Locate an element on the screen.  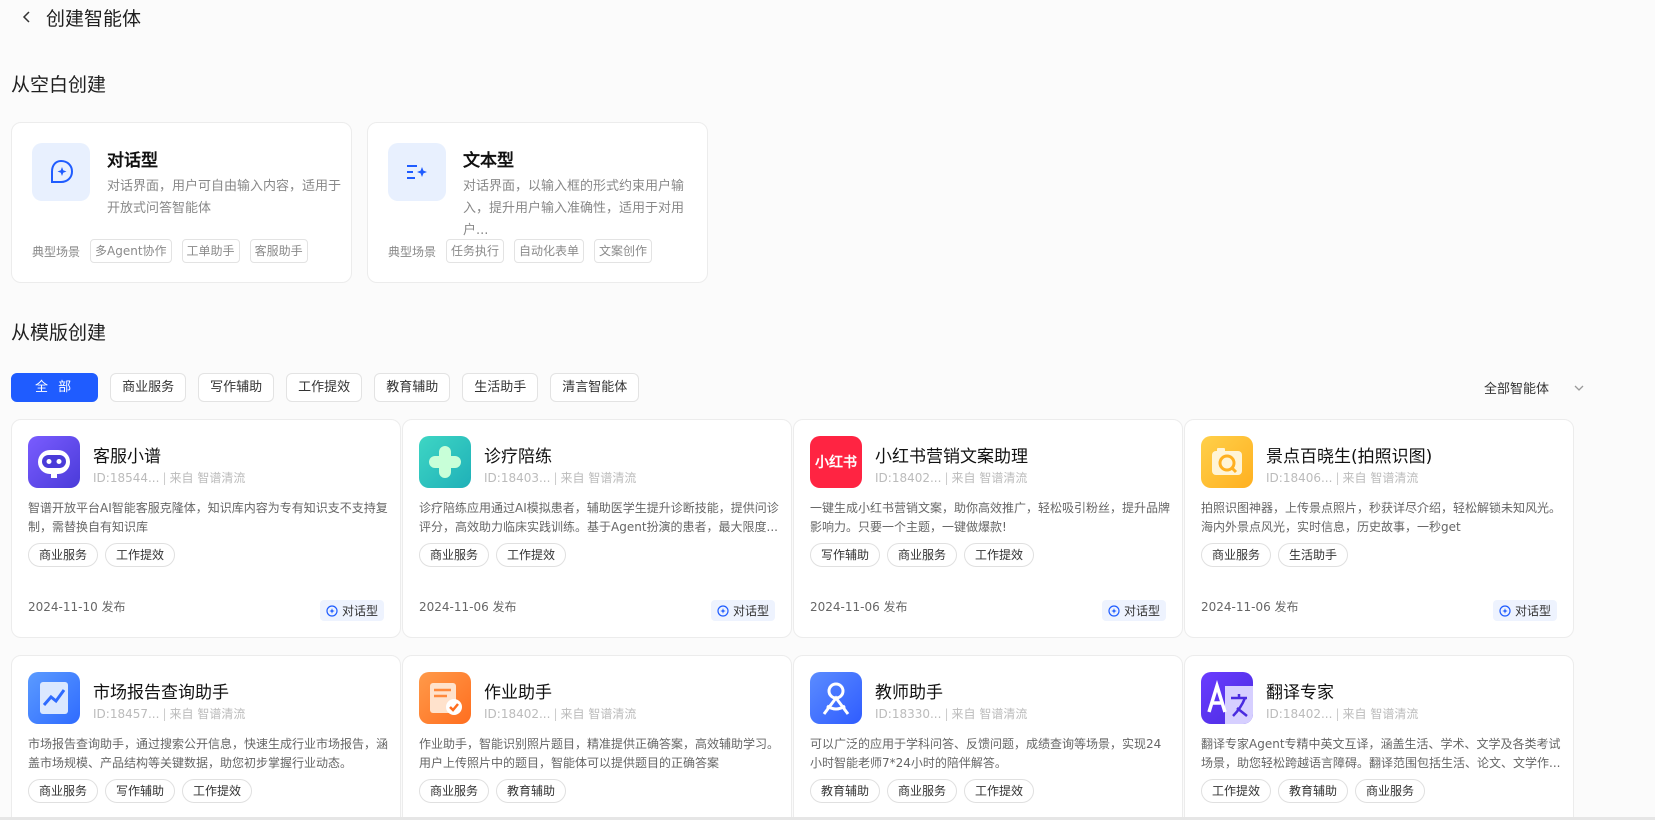
medical-cross-icon is located at coordinates (445, 462).